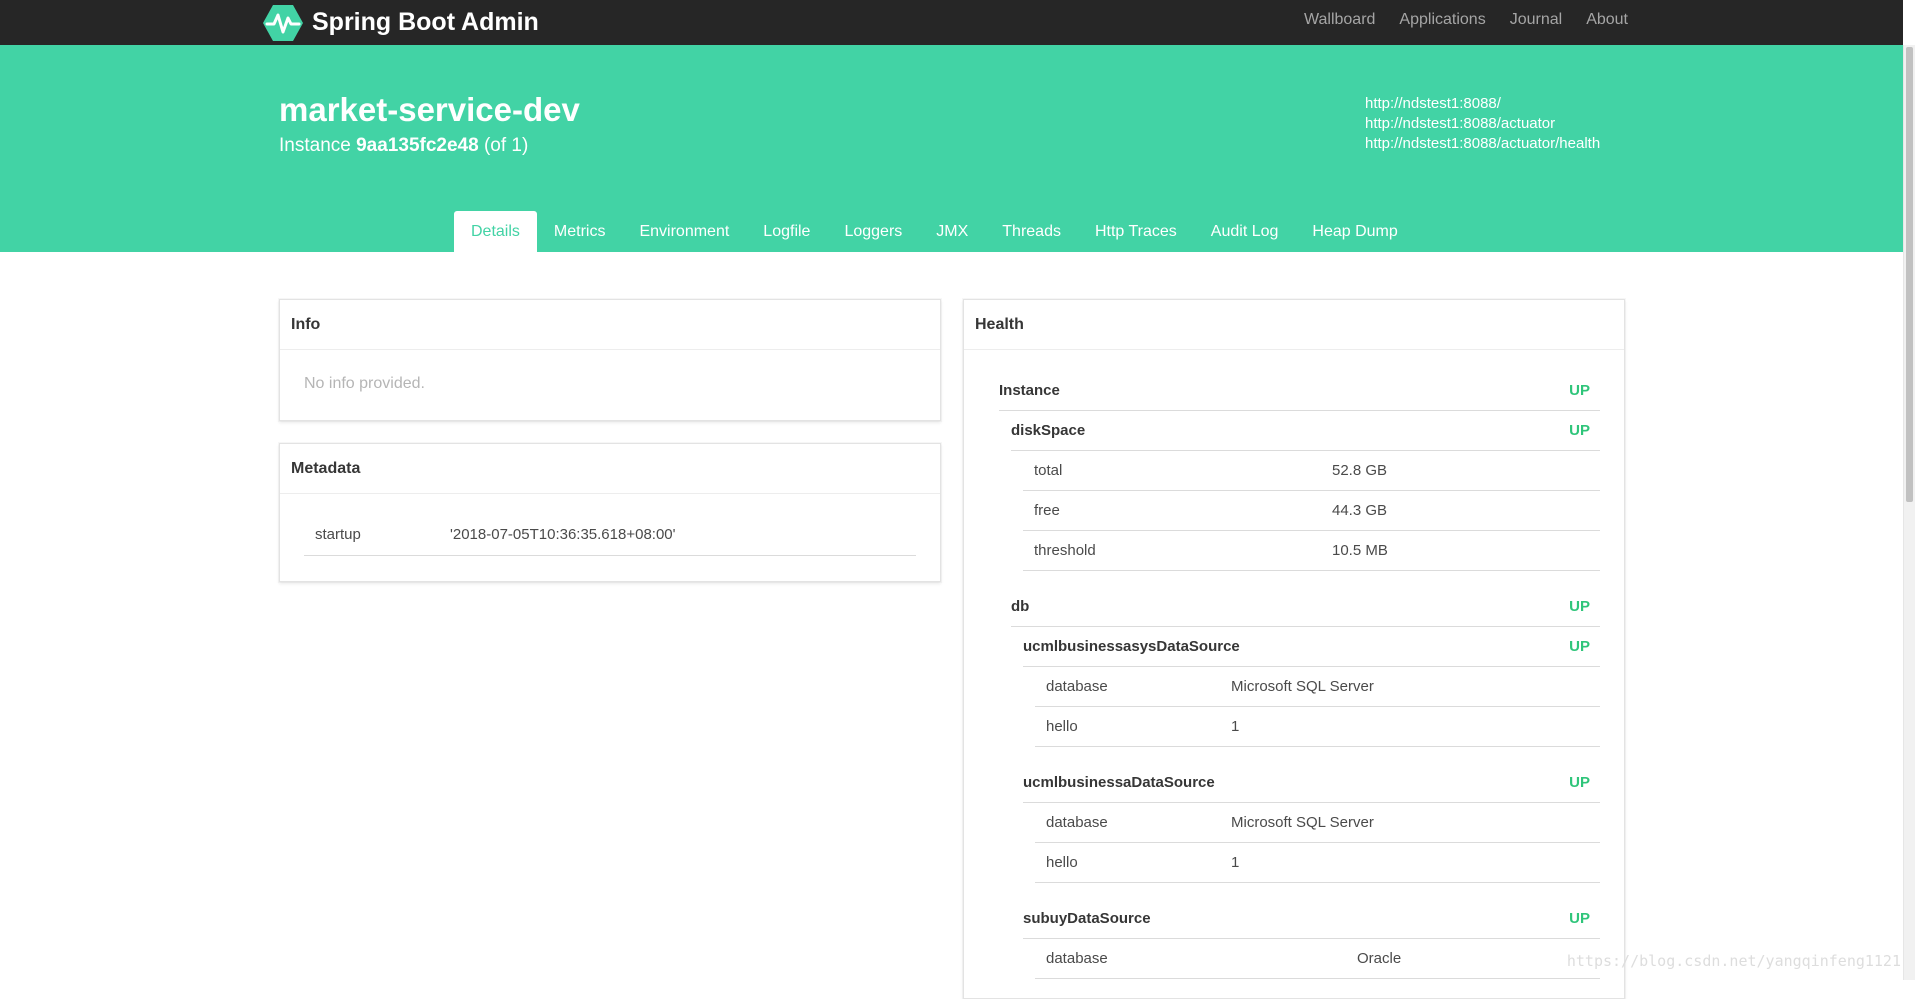  I want to click on info-empty-message: No info provided., so click(364, 383).